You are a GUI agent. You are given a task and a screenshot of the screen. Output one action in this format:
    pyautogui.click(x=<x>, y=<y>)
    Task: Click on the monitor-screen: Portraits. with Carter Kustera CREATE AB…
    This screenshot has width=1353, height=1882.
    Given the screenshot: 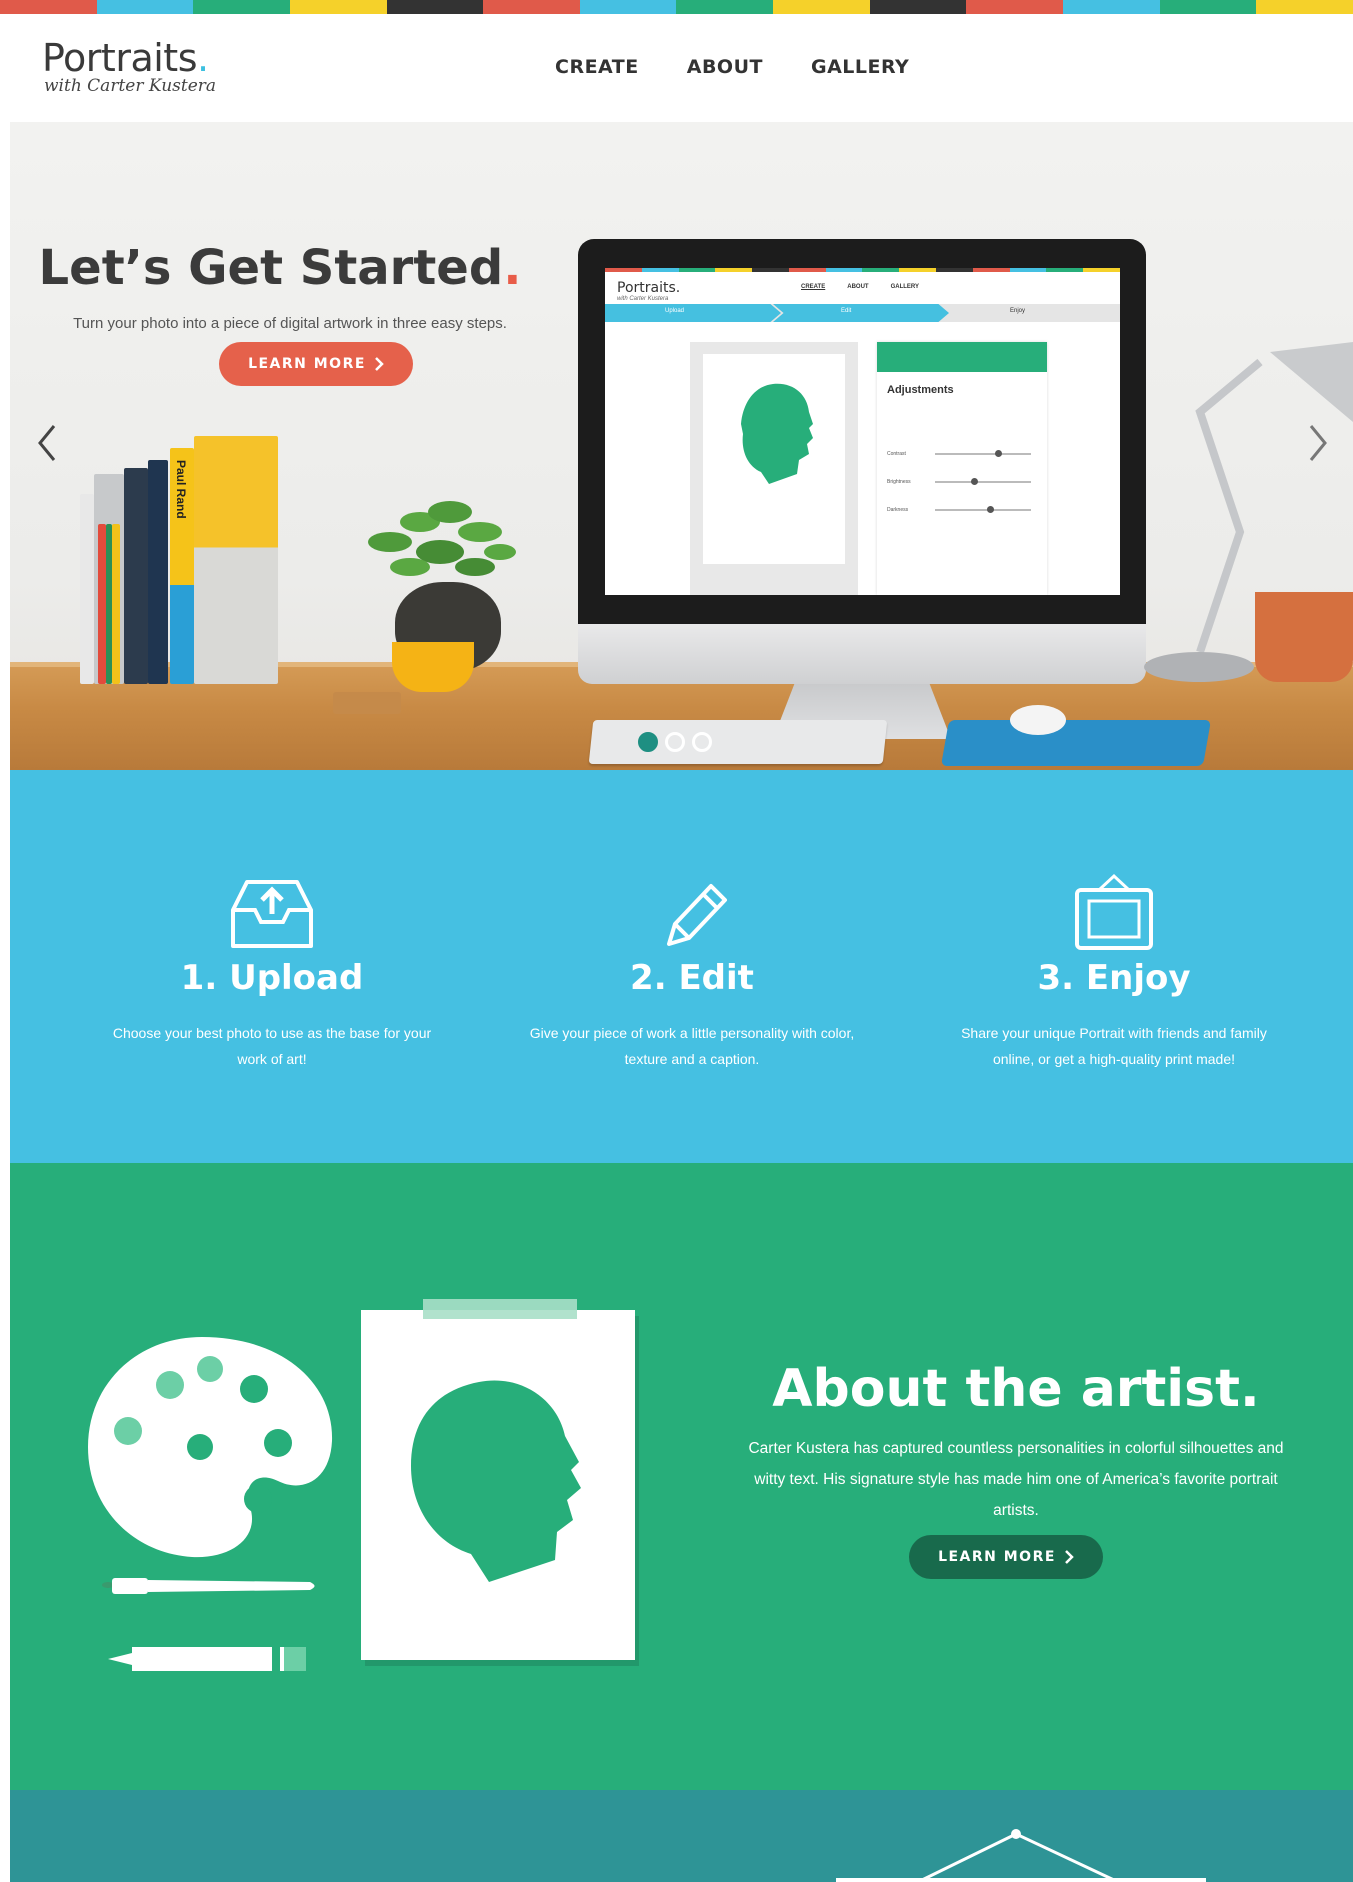 What is the action you would take?
    pyautogui.click(x=862, y=431)
    